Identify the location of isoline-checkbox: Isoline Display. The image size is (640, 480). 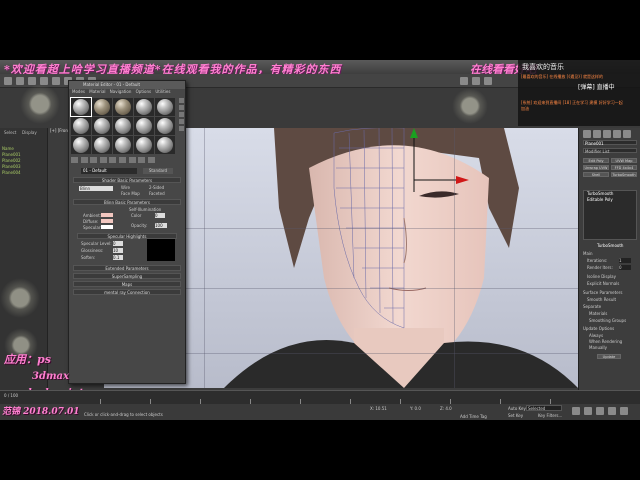
(601, 276).